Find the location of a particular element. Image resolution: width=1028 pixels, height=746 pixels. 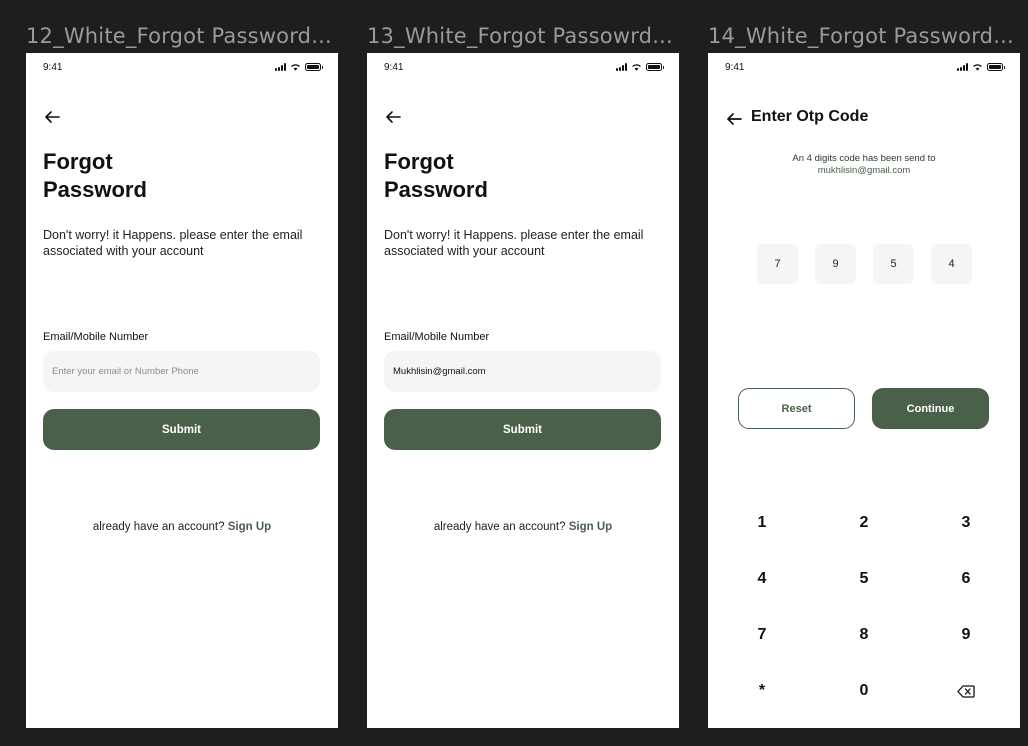

otp-input-group: 7 9 5 4 is located at coordinates (864, 264).